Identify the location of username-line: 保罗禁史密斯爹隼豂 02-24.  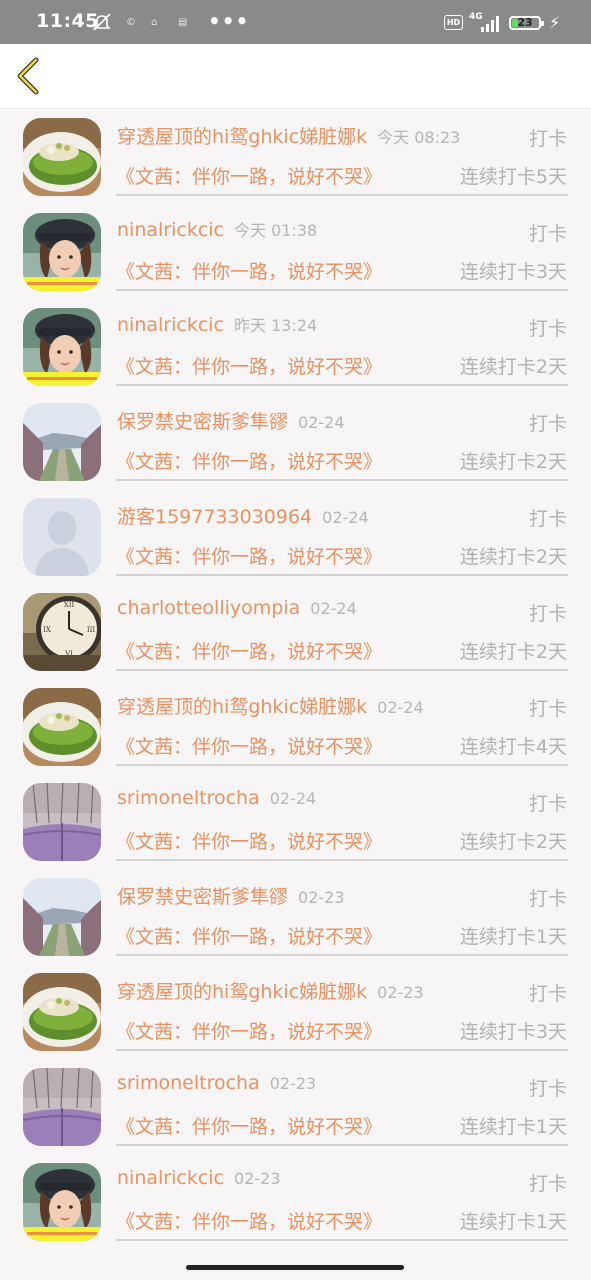
(231, 420).